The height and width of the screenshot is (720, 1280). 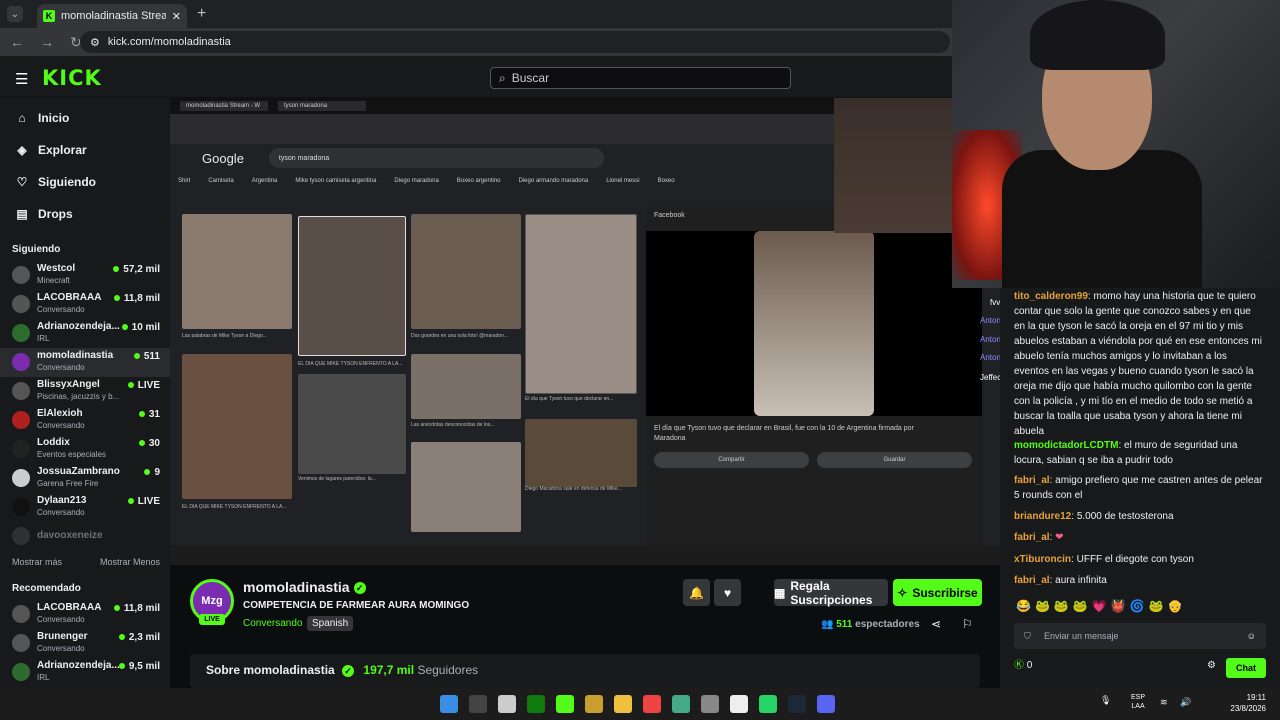 I want to click on settings-gear-icon: ⚙, so click(x=1211, y=665).